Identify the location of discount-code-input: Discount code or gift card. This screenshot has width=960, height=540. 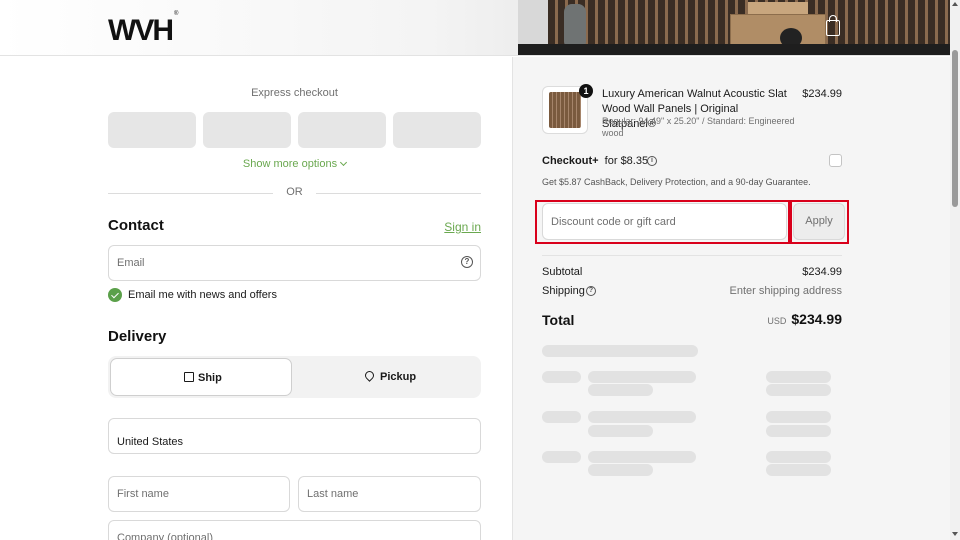
(664, 221).